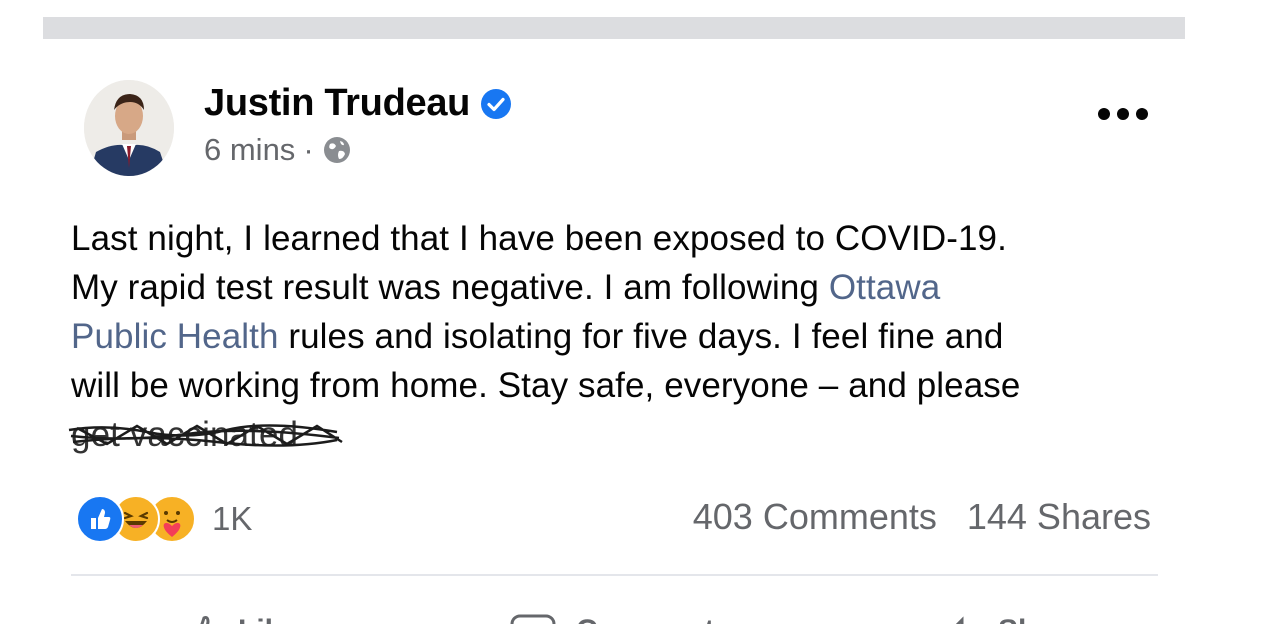  I want to click on scribbled-out-text: get vaccinated, so click(205, 434).